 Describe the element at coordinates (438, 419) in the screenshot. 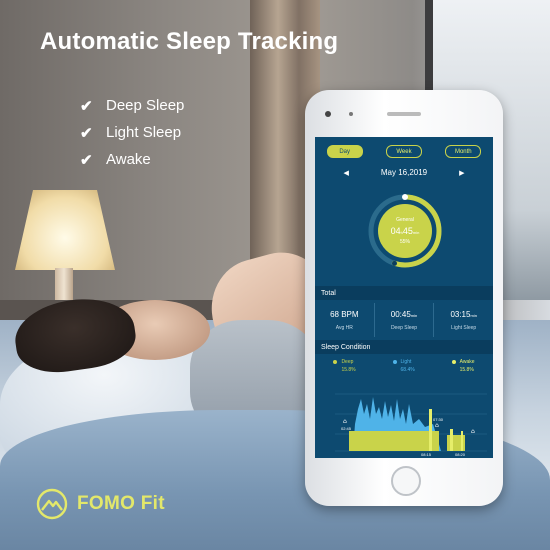

I see `time-label: 07:30` at that location.